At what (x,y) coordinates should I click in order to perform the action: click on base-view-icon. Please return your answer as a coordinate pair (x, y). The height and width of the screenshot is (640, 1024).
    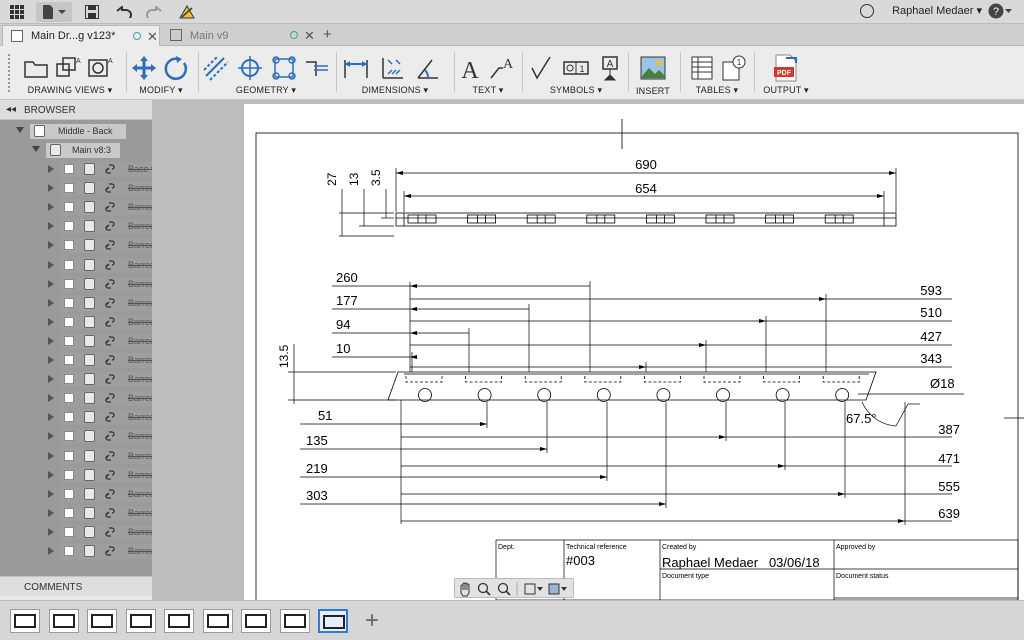
    Looking at the image, I should click on (36, 68).